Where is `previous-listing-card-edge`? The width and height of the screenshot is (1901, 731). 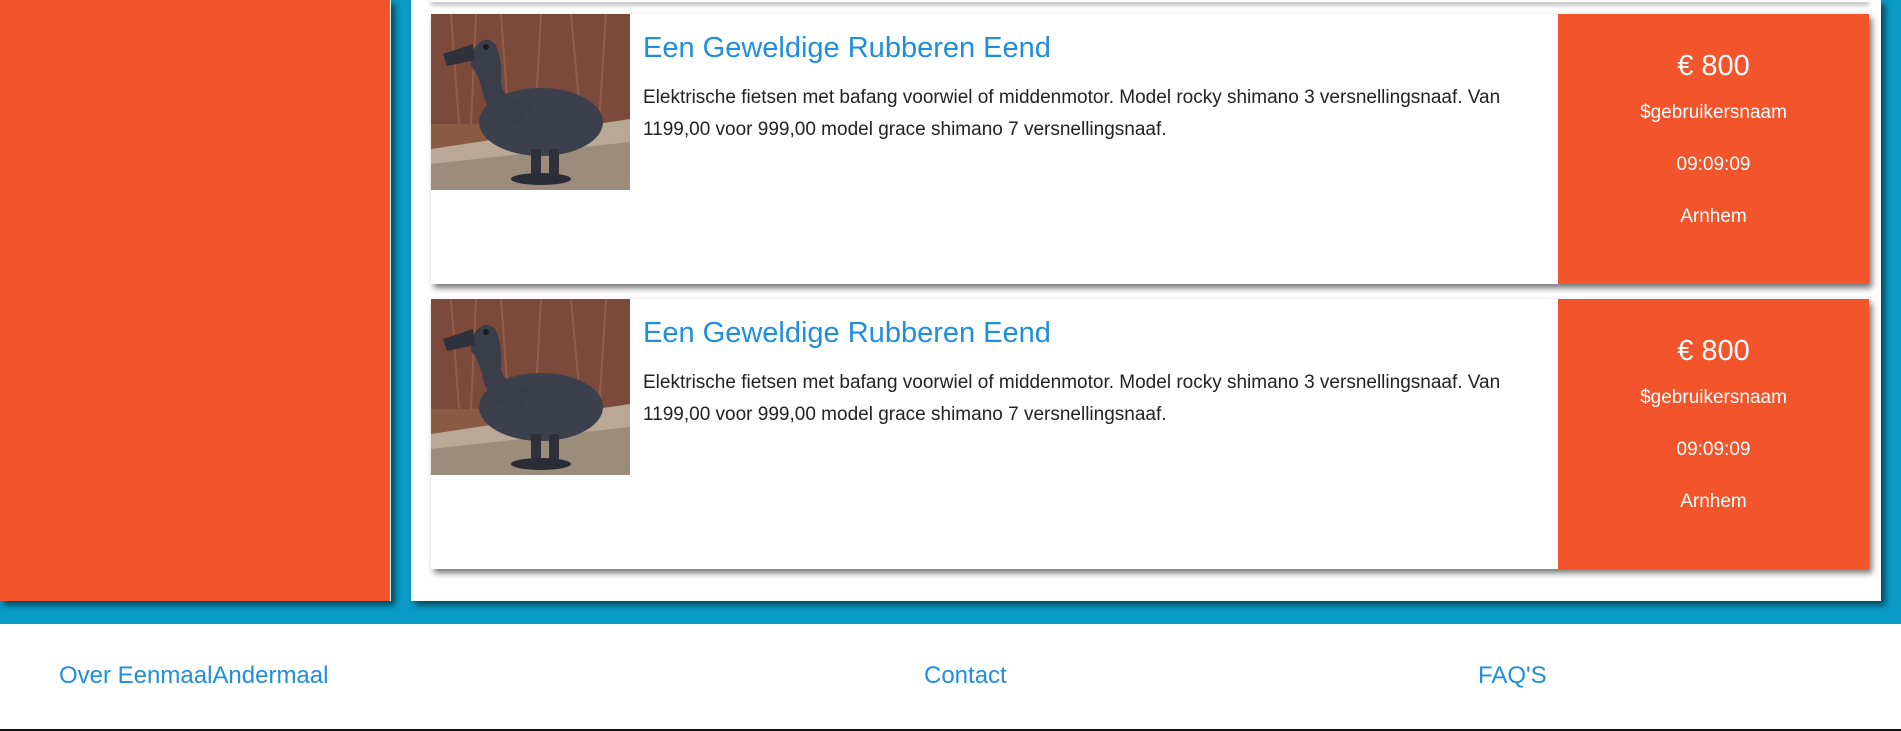 previous-listing-card-edge is located at coordinates (1150, 1).